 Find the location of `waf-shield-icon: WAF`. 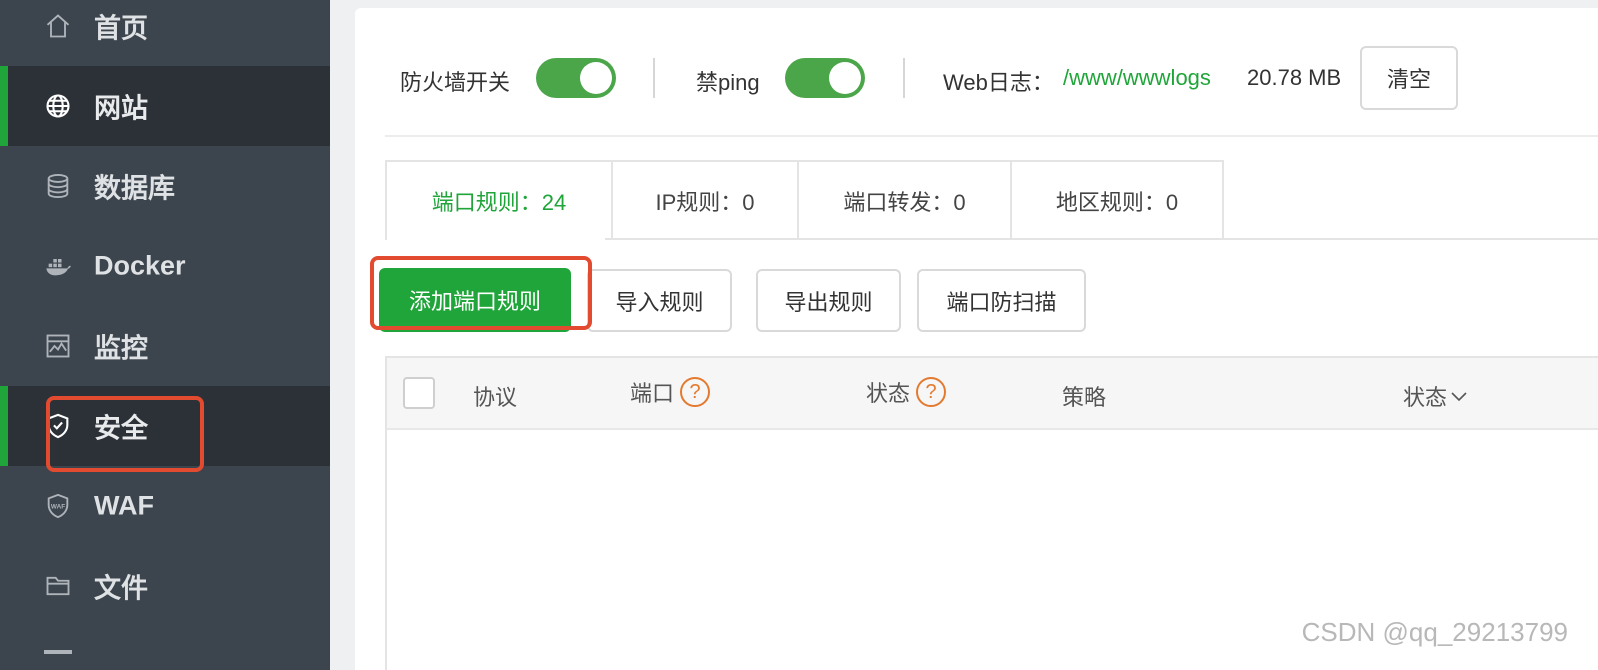

waf-shield-icon: WAF is located at coordinates (58, 506).